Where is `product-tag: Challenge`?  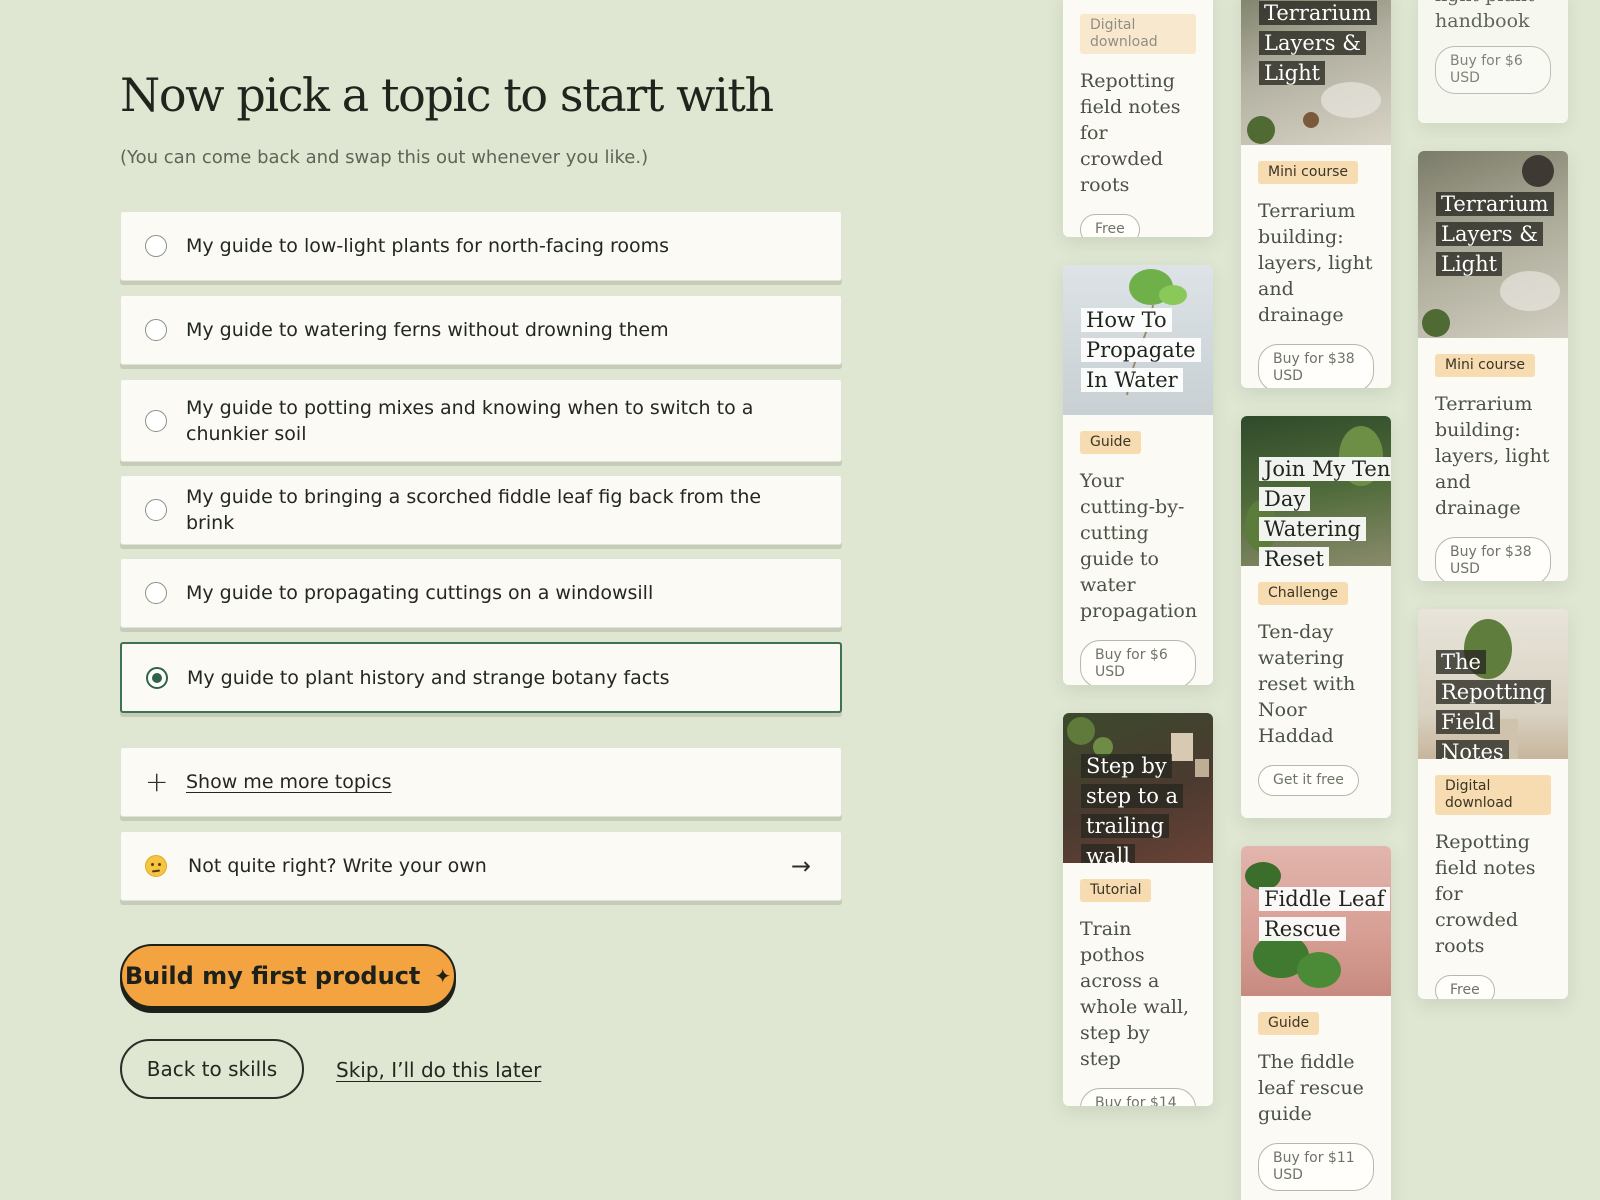 product-tag: Challenge is located at coordinates (1303, 593).